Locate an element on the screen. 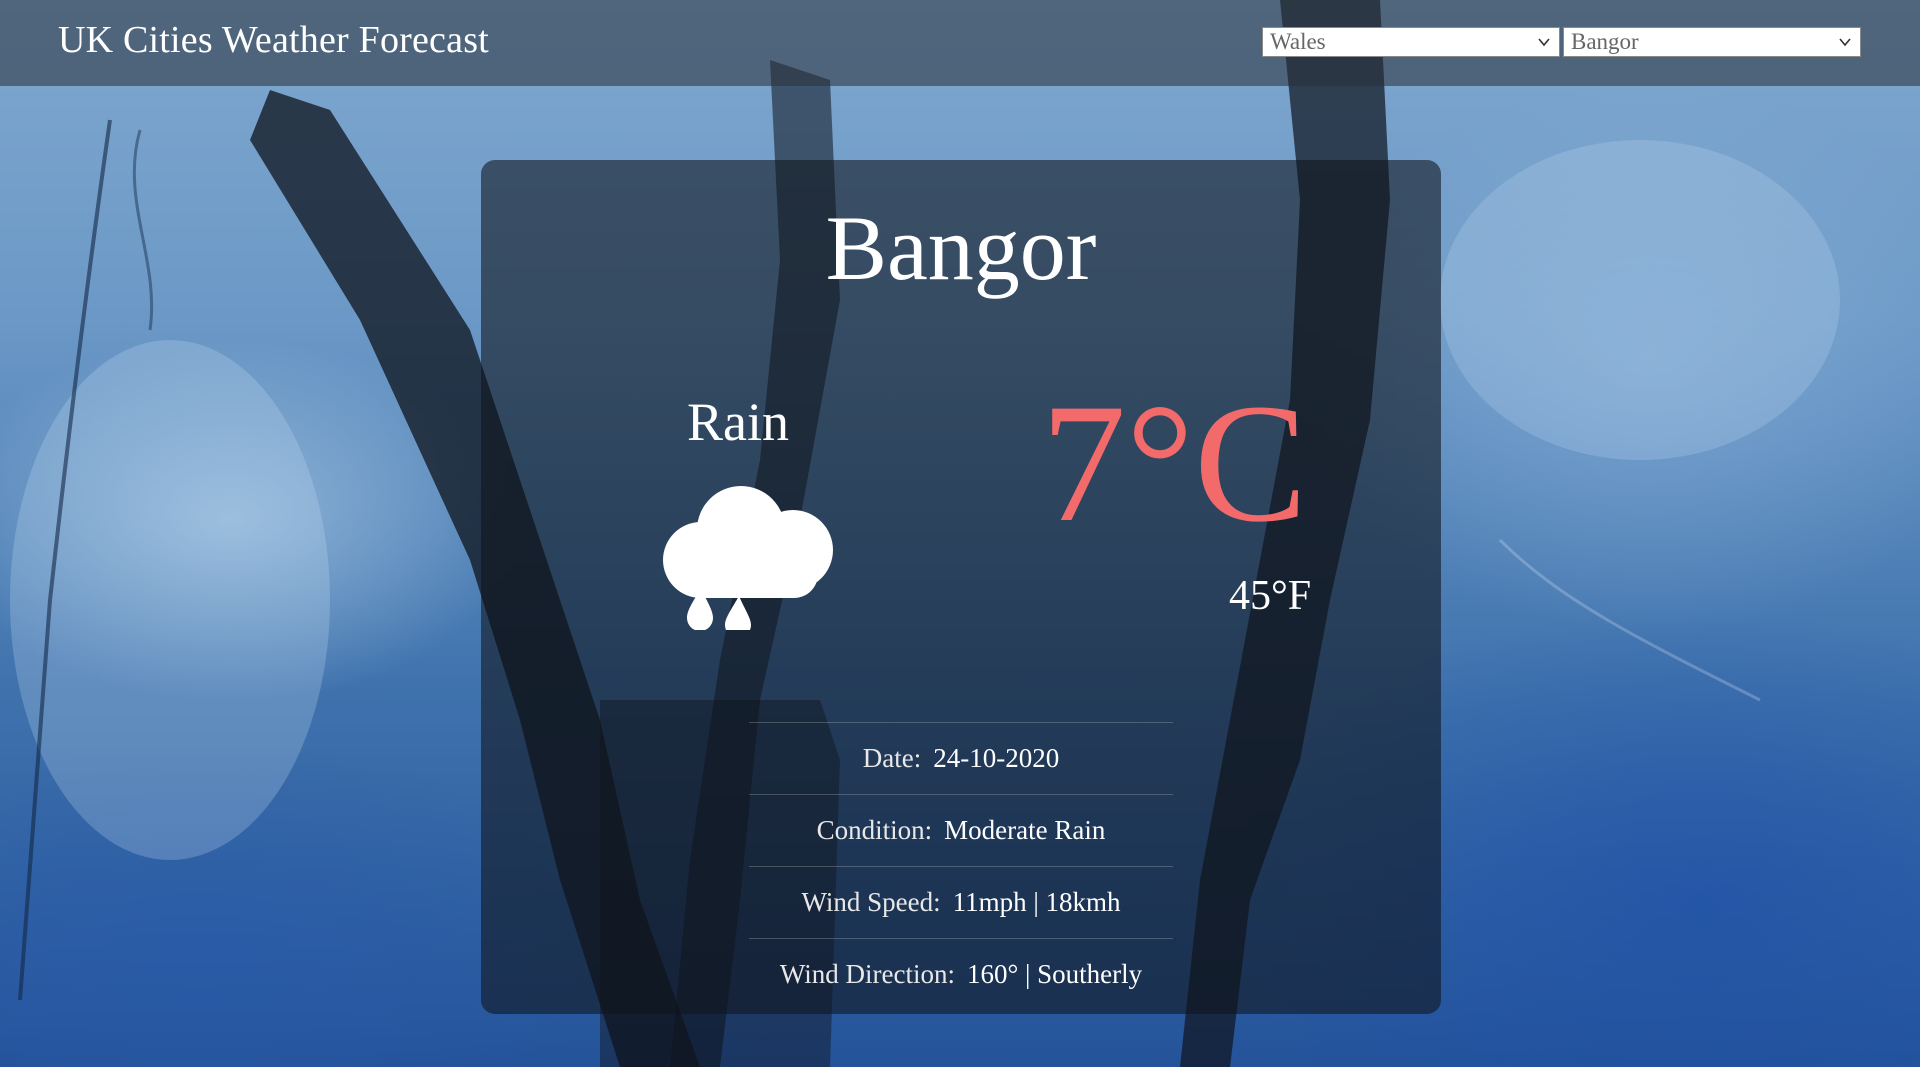 The image size is (1920, 1067). detail-row-wind-speed: Wind Speed: 11mph | 18kmh is located at coordinates (961, 902).